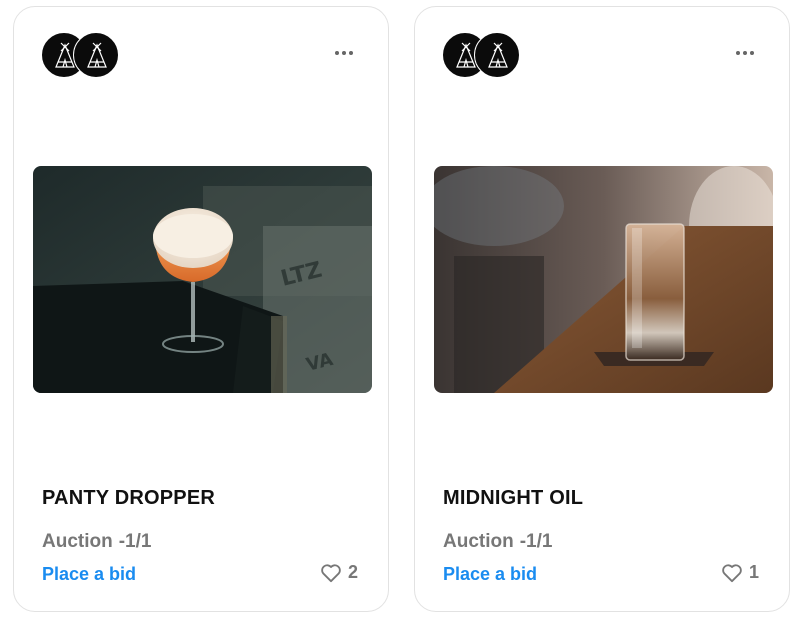 The width and height of the screenshot is (806, 622). I want to click on item-title: MIDNIGHT OIL, so click(513, 498).